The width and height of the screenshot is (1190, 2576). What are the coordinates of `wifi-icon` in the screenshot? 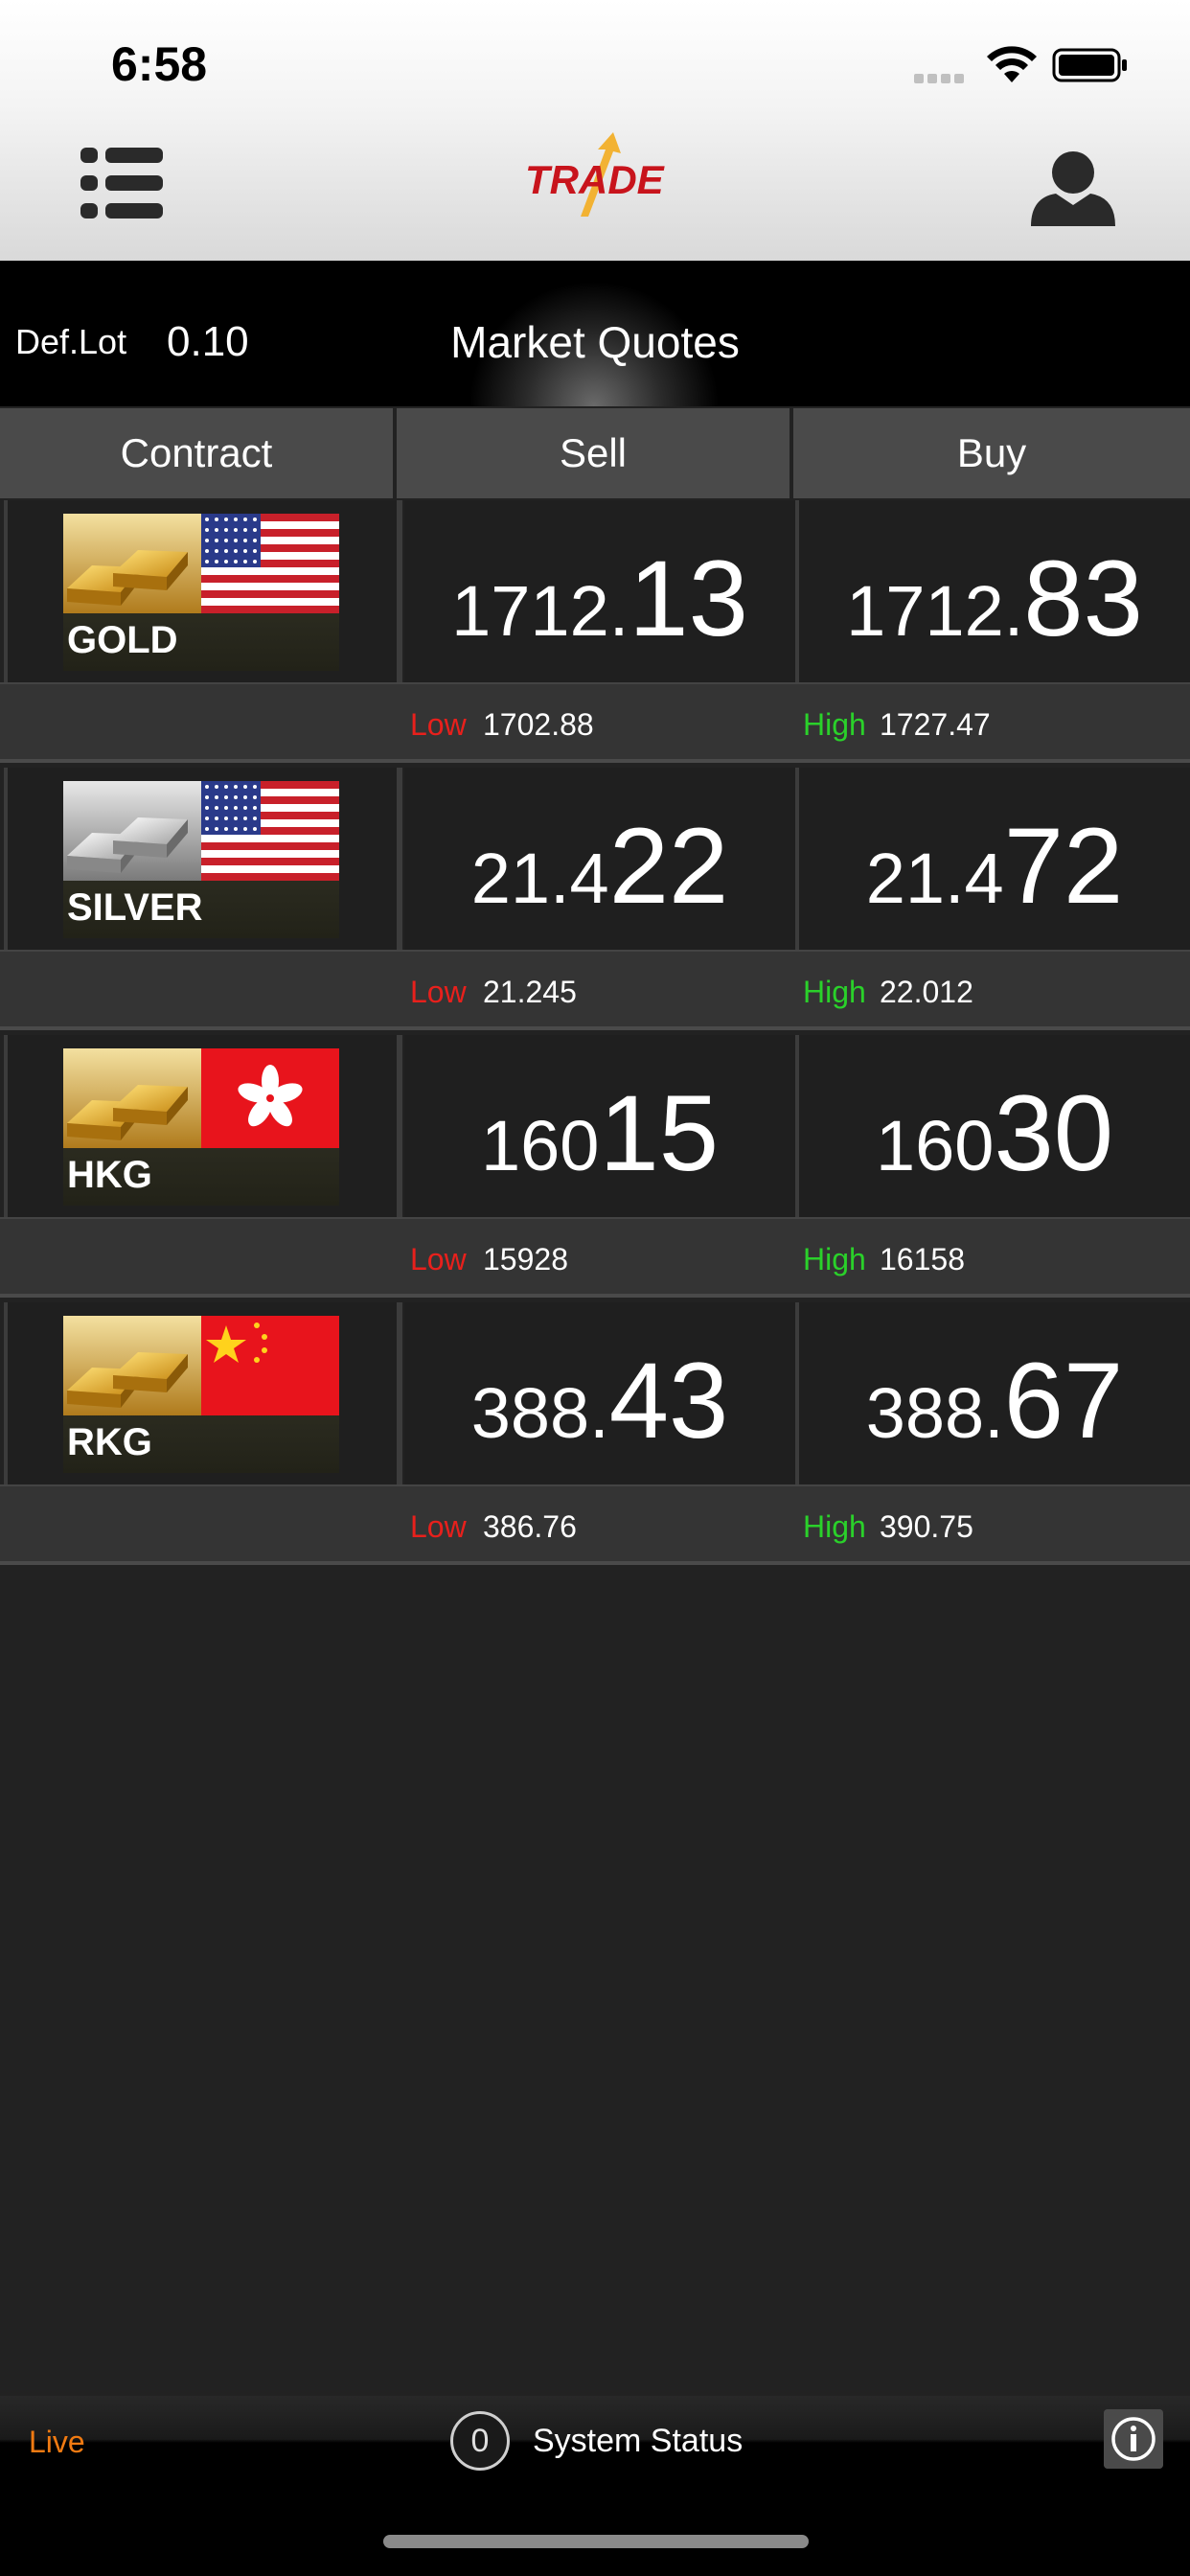 It's located at (1012, 64).